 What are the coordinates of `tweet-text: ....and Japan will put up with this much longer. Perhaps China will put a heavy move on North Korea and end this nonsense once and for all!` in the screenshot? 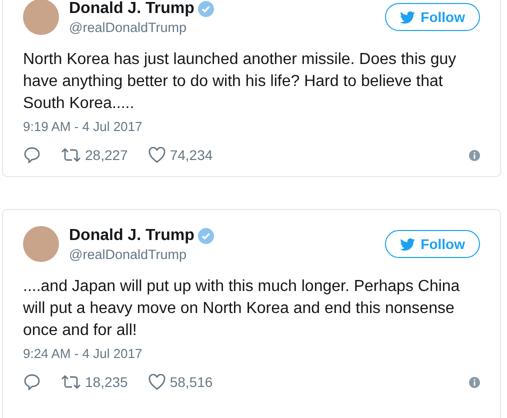 It's located at (242, 309).